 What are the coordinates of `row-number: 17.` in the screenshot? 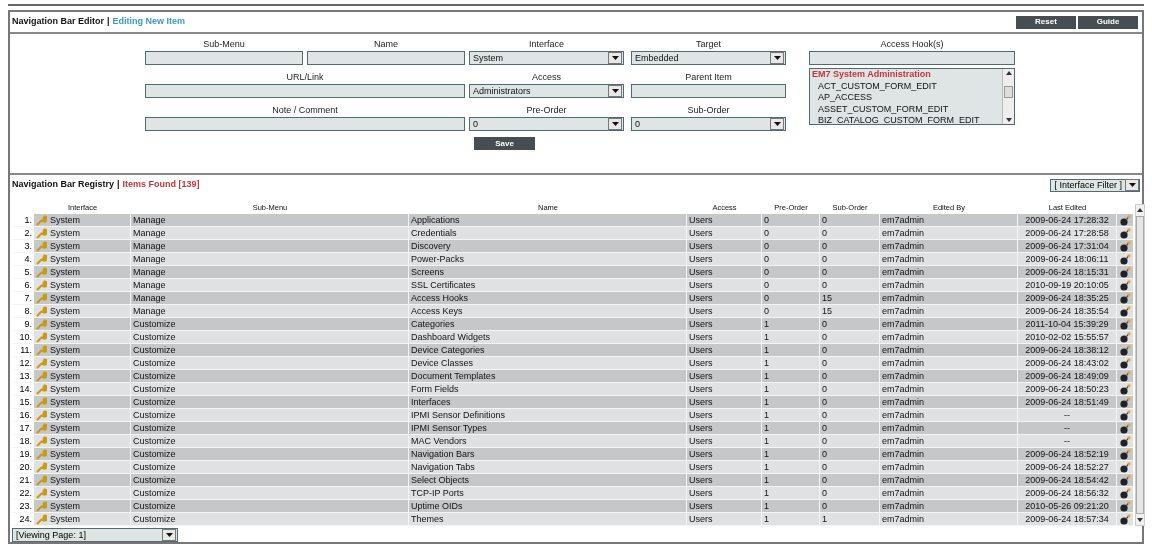 It's located at (25, 428).